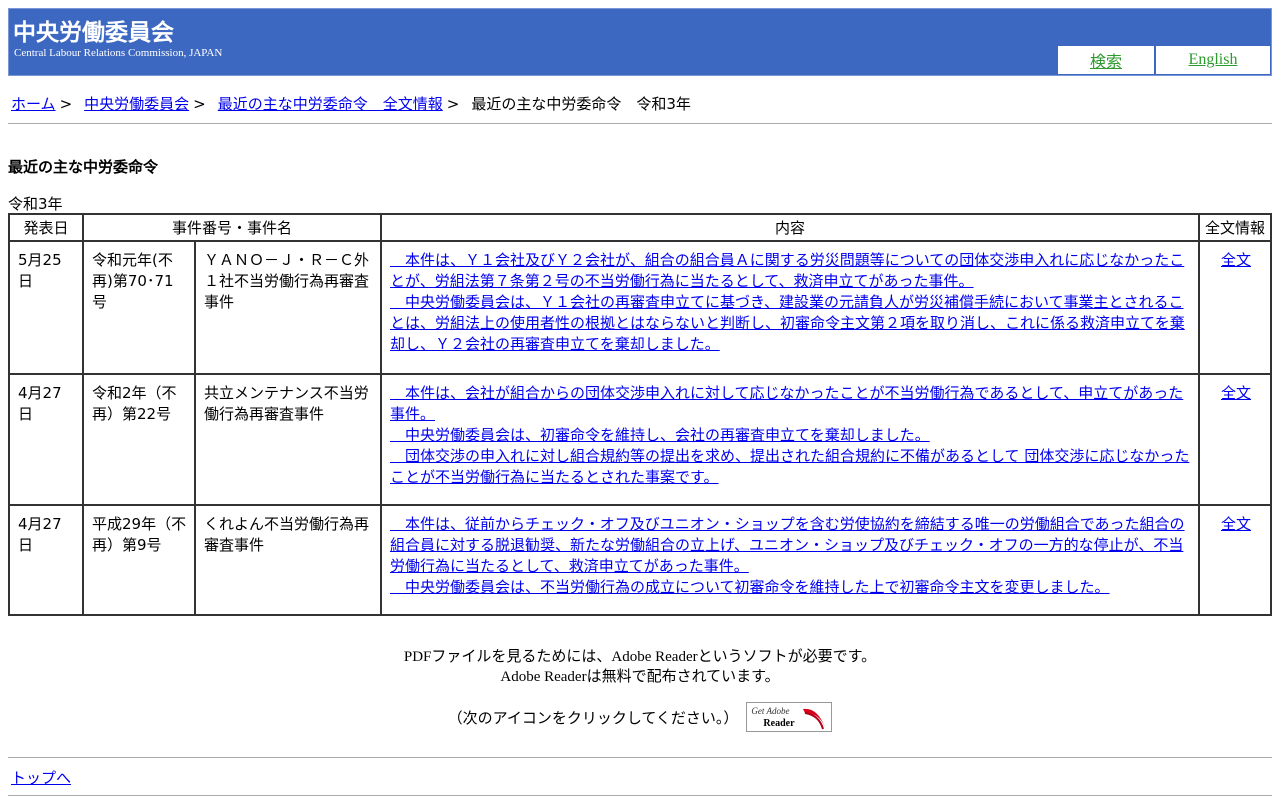 Image resolution: width=1280 pixels, height=800 pixels. What do you see at coordinates (640, 677) in the screenshot?
I see `pdf-note-line: Adobe Readerは無料で配布されています。` at bounding box center [640, 677].